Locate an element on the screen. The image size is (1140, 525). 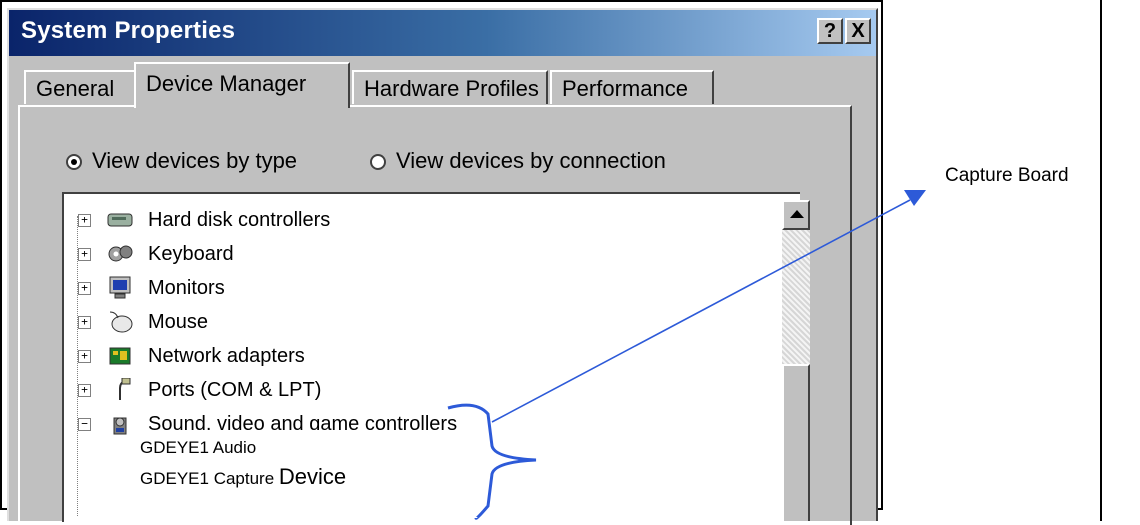
curly-brace is located at coordinates (492, 461).